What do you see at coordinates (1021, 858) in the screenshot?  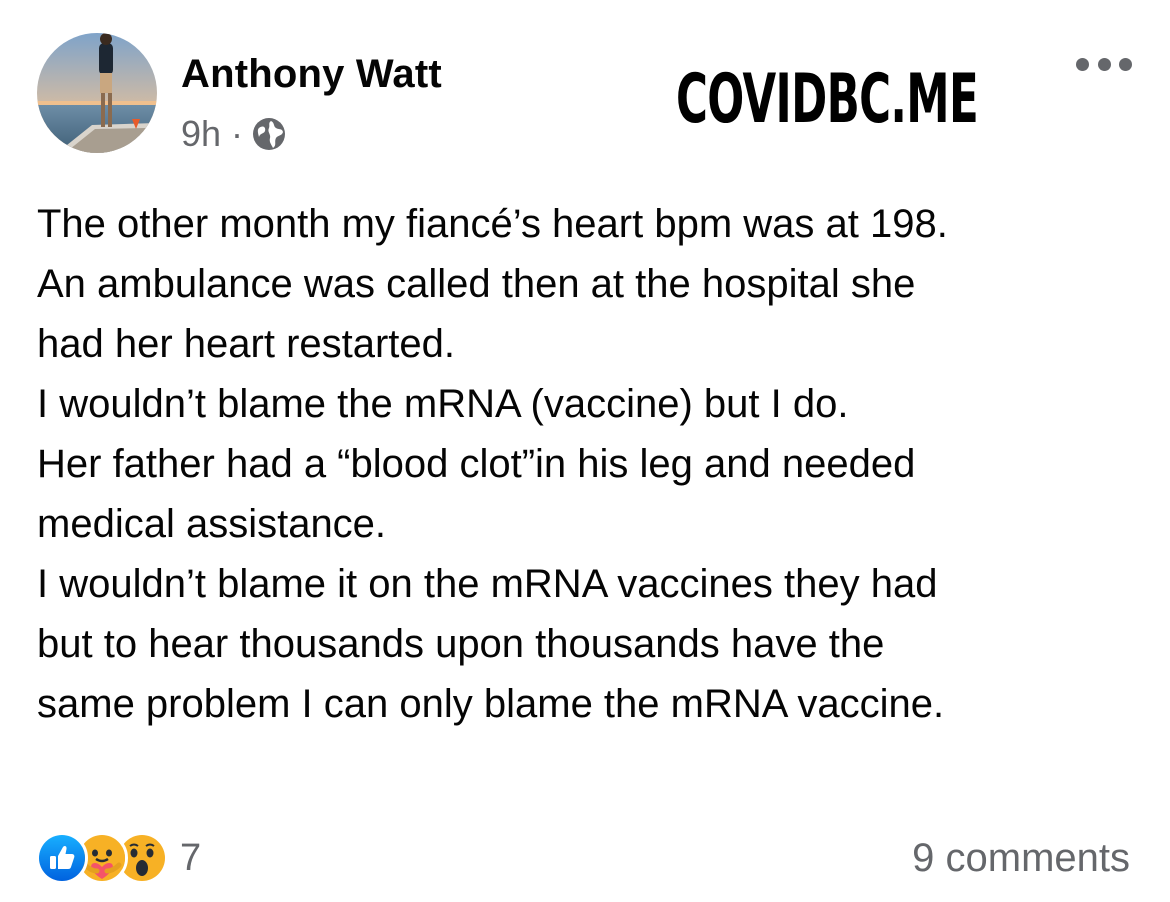 I see `comments-link: 9 comments` at bounding box center [1021, 858].